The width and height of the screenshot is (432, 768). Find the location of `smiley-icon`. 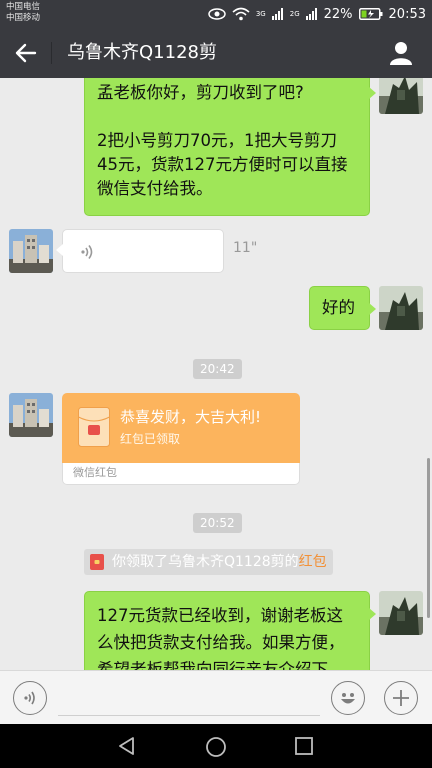

smiley-icon is located at coordinates (348, 698).